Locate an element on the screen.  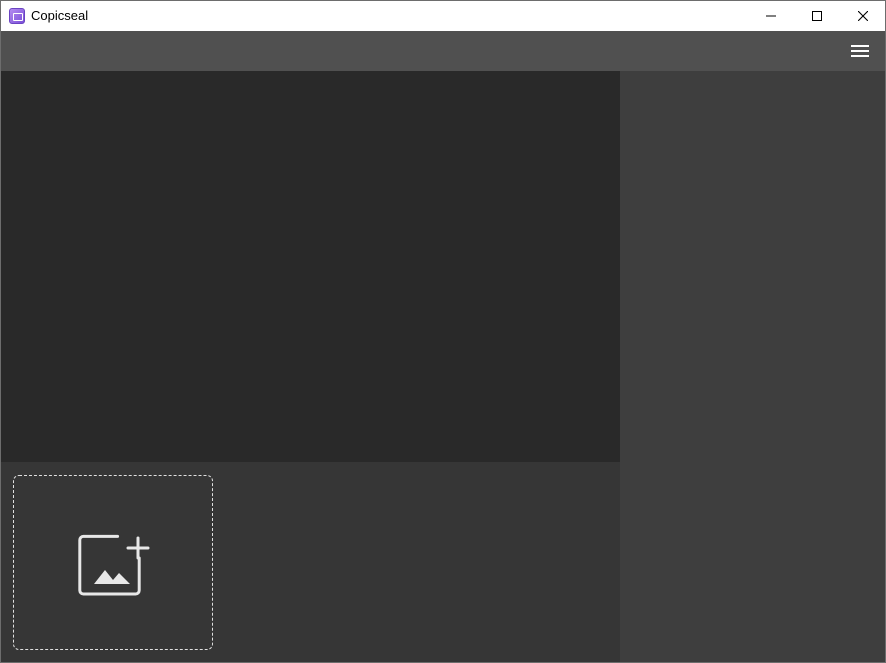
close-button is located at coordinates (862, 16).